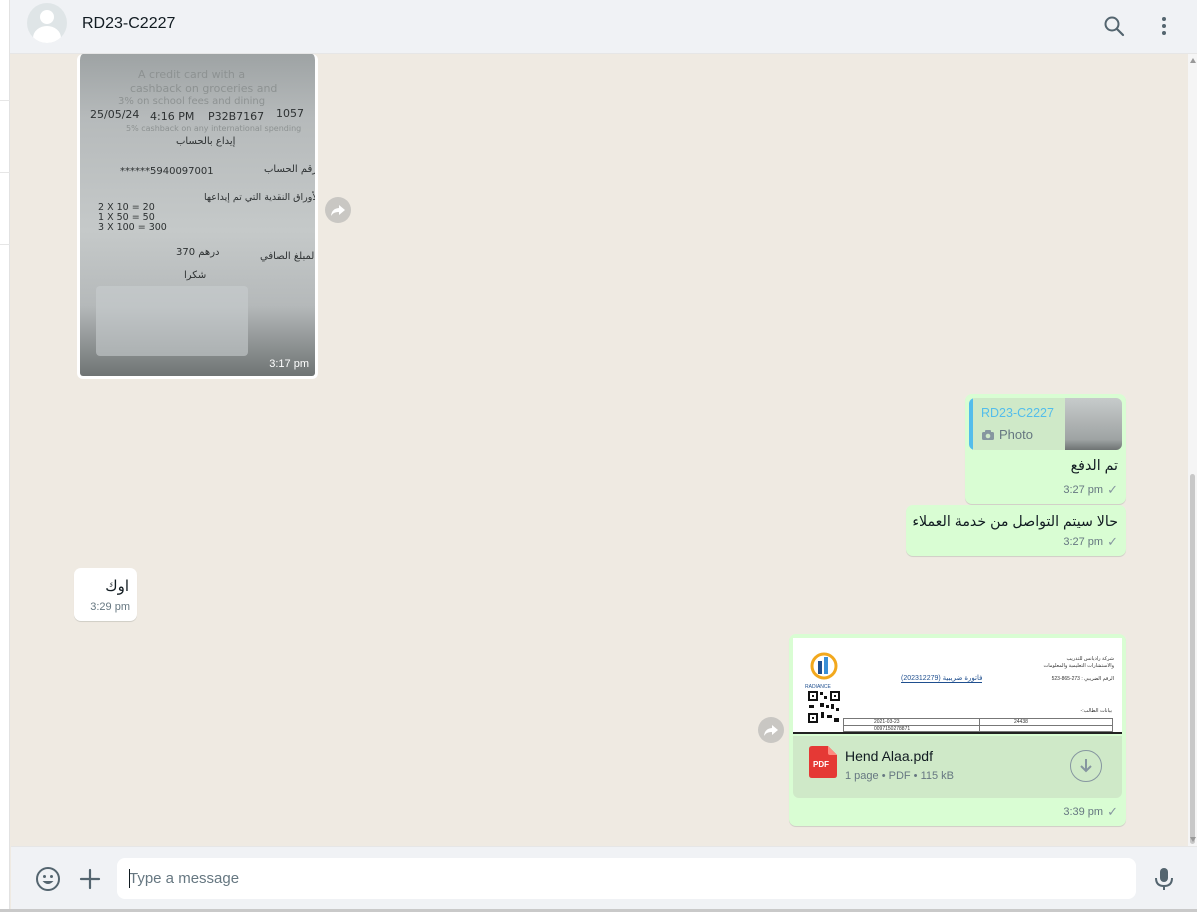 This screenshot has width=1197, height=912. Describe the element at coordinates (900, 776) in the screenshot. I see `file-meta: 1 page • PDF • 115 kB` at that location.